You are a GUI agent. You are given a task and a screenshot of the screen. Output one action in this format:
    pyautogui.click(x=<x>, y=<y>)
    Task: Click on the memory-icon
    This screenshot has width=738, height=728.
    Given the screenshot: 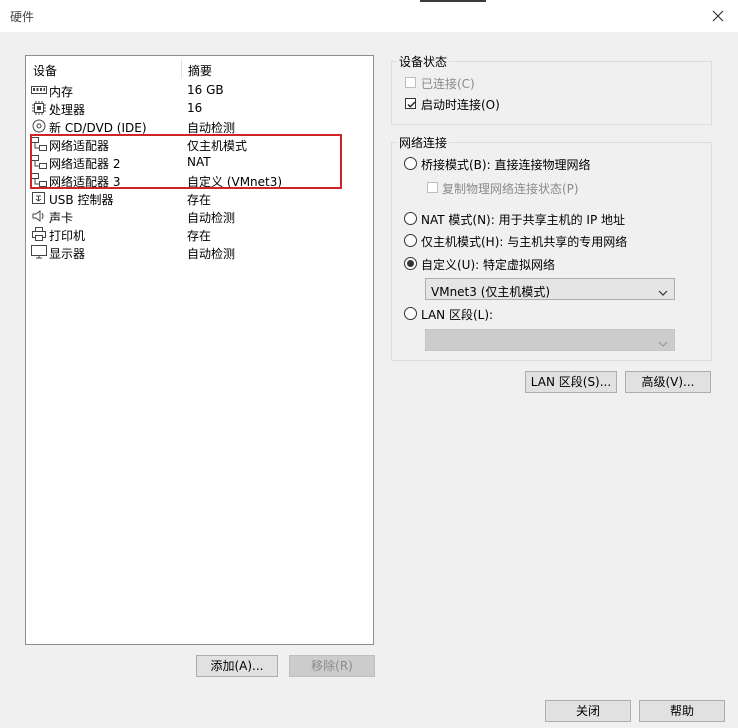 What is the action you would take?
    pyautogui.click(x=39, y=90)
    